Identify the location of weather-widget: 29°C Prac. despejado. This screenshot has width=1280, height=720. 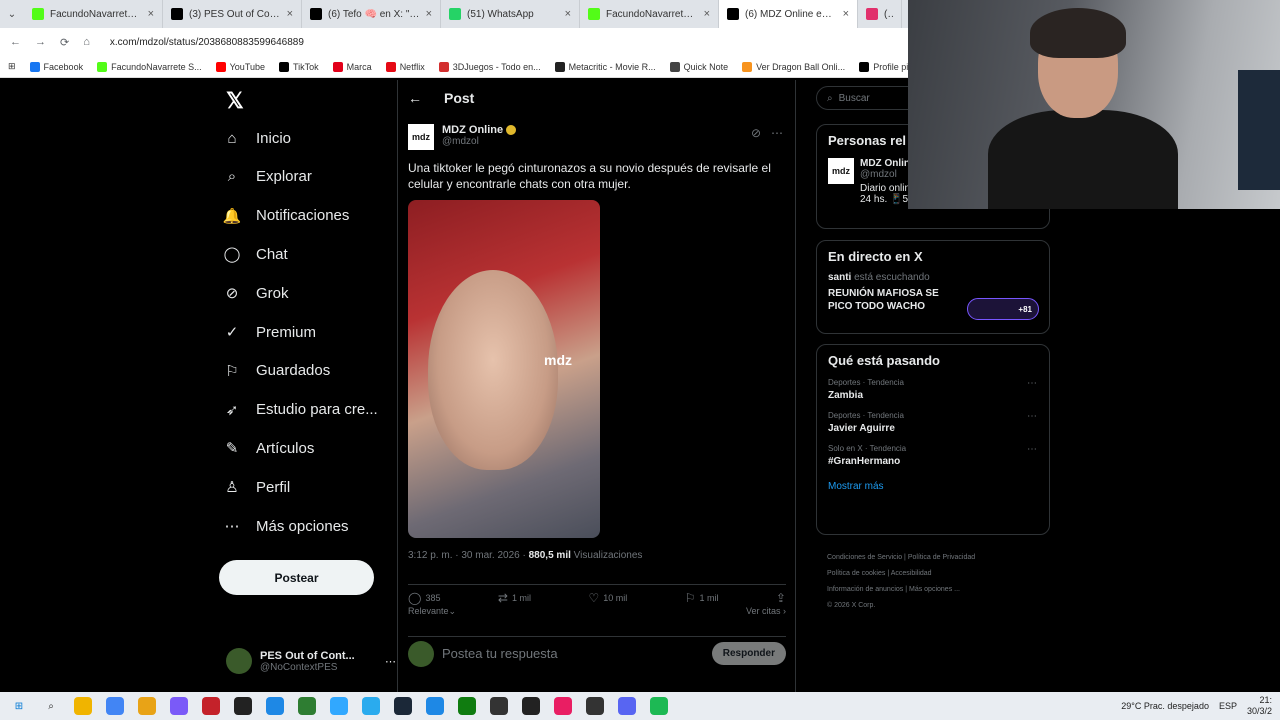
(1165, 706).